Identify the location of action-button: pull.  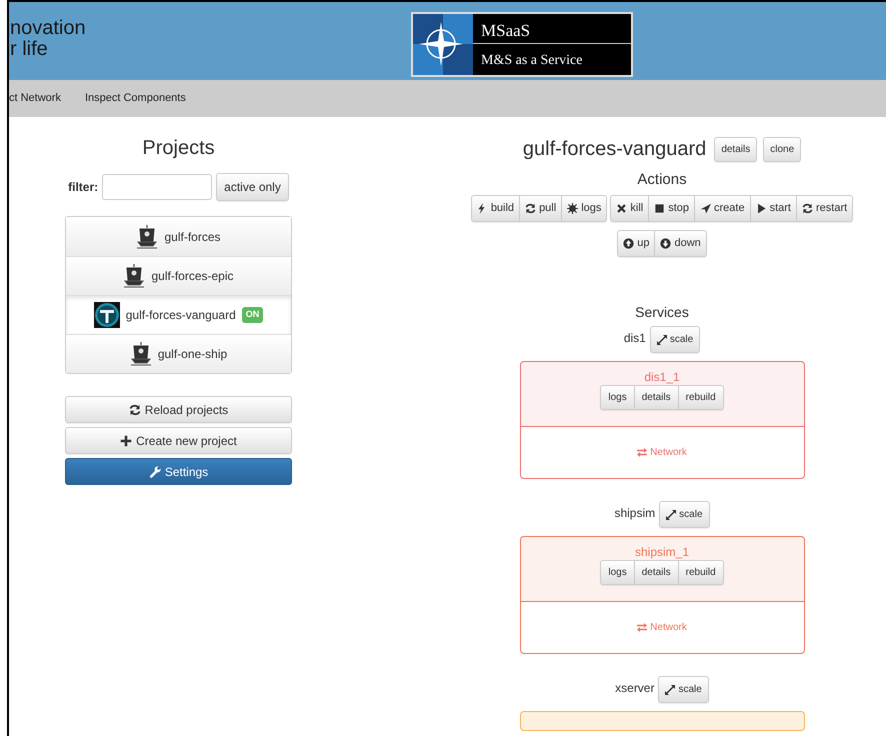
(541, 208).